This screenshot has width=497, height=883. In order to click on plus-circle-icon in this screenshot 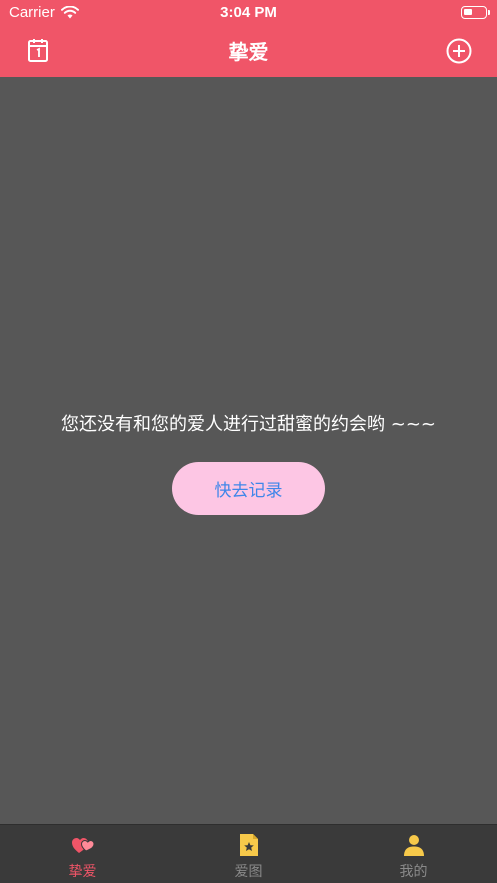, I will do `click(459, 51)`.